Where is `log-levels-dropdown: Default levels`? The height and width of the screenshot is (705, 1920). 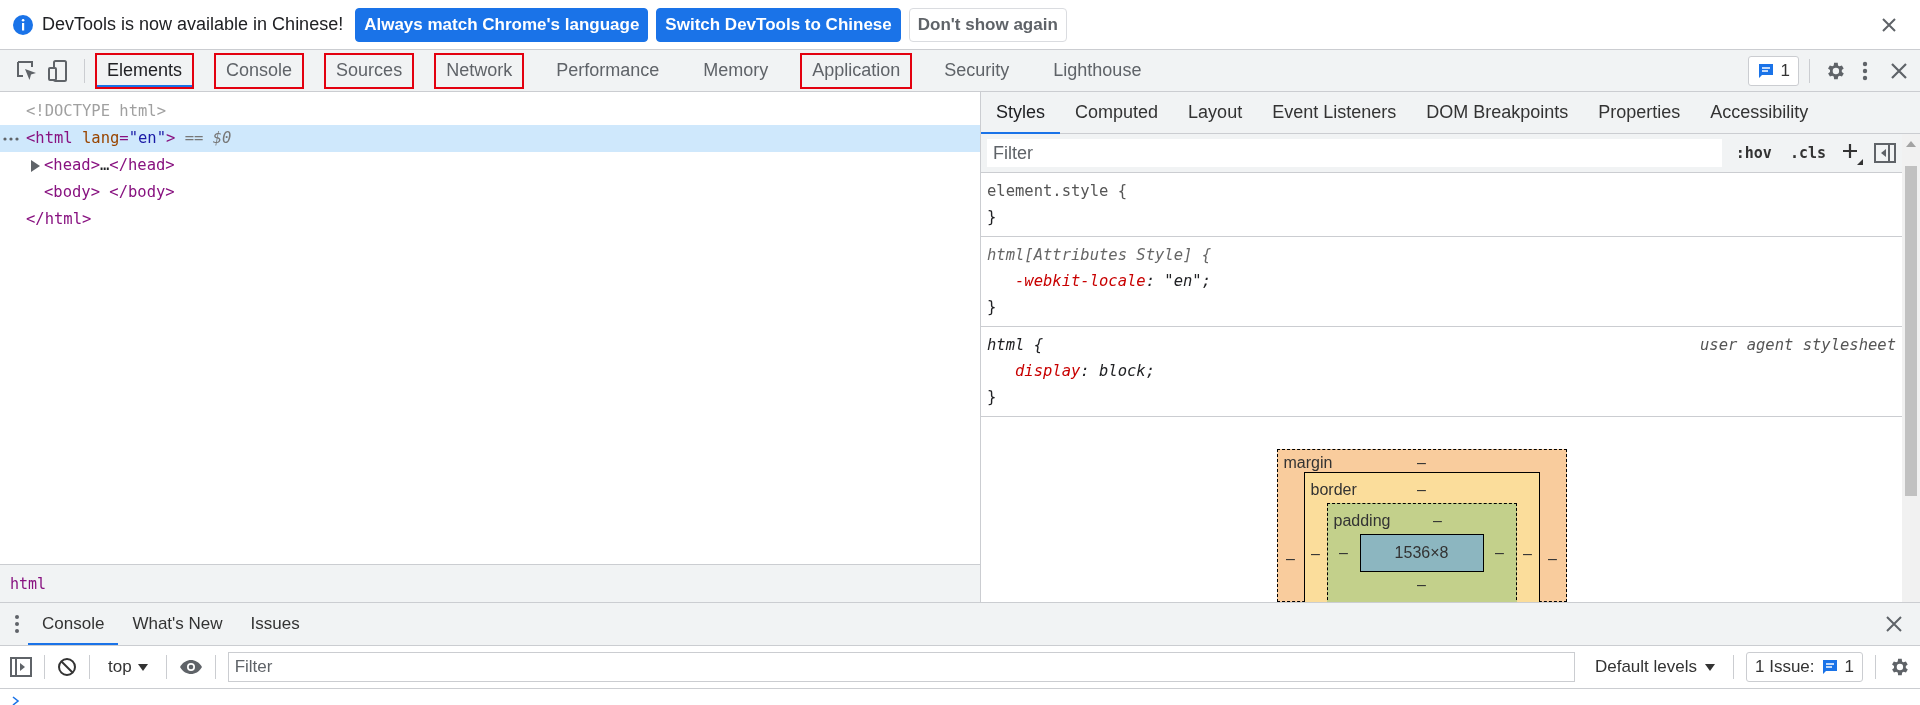
log-levels-dropdown: Default levels is located at coordinates (1654, 667).